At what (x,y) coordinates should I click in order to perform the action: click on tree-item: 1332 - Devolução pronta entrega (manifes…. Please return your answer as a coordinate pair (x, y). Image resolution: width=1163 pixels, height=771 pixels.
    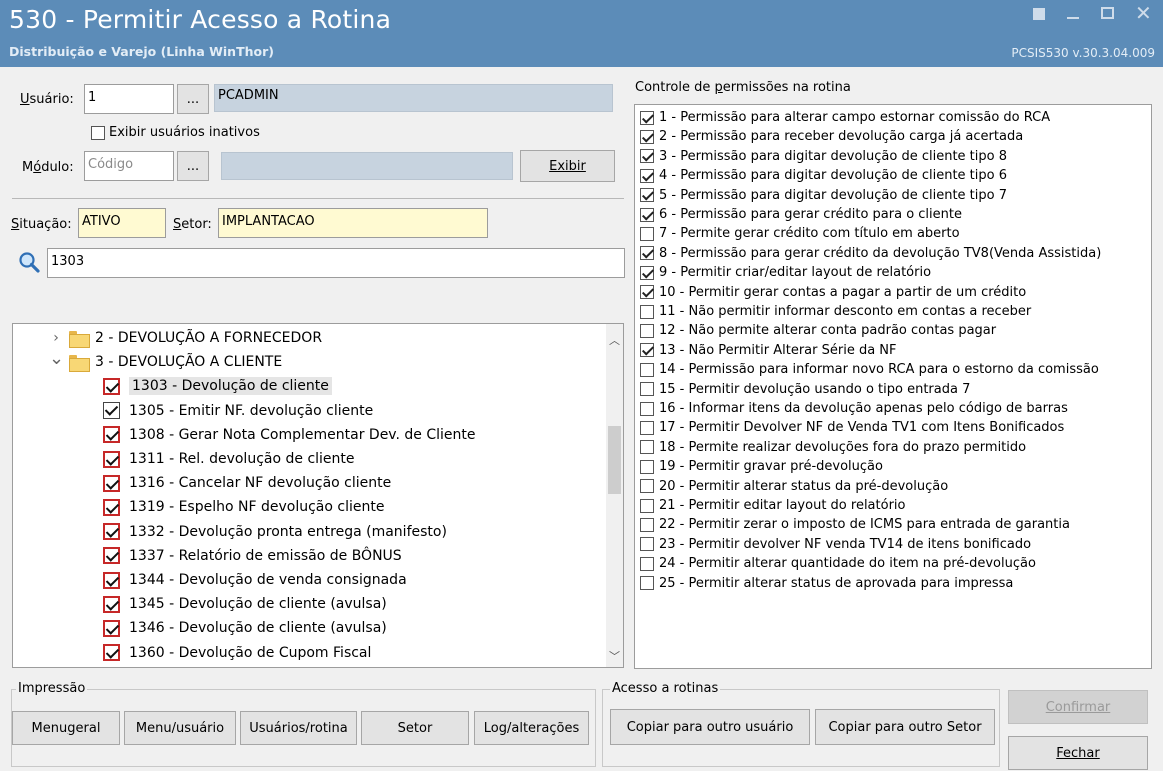
    Looking at the image, I should click on (275, 532).